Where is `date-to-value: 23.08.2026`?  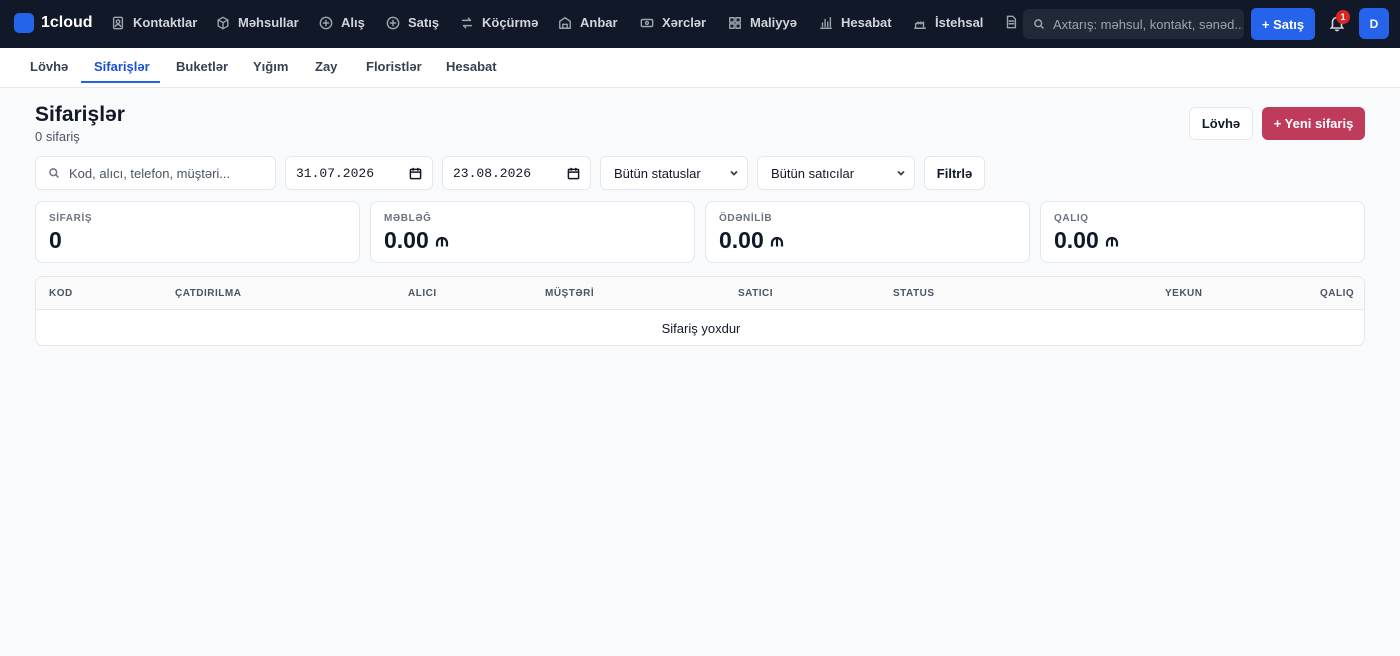
date-to-value: 23.08.2026 is located at coordinates (492, 173).